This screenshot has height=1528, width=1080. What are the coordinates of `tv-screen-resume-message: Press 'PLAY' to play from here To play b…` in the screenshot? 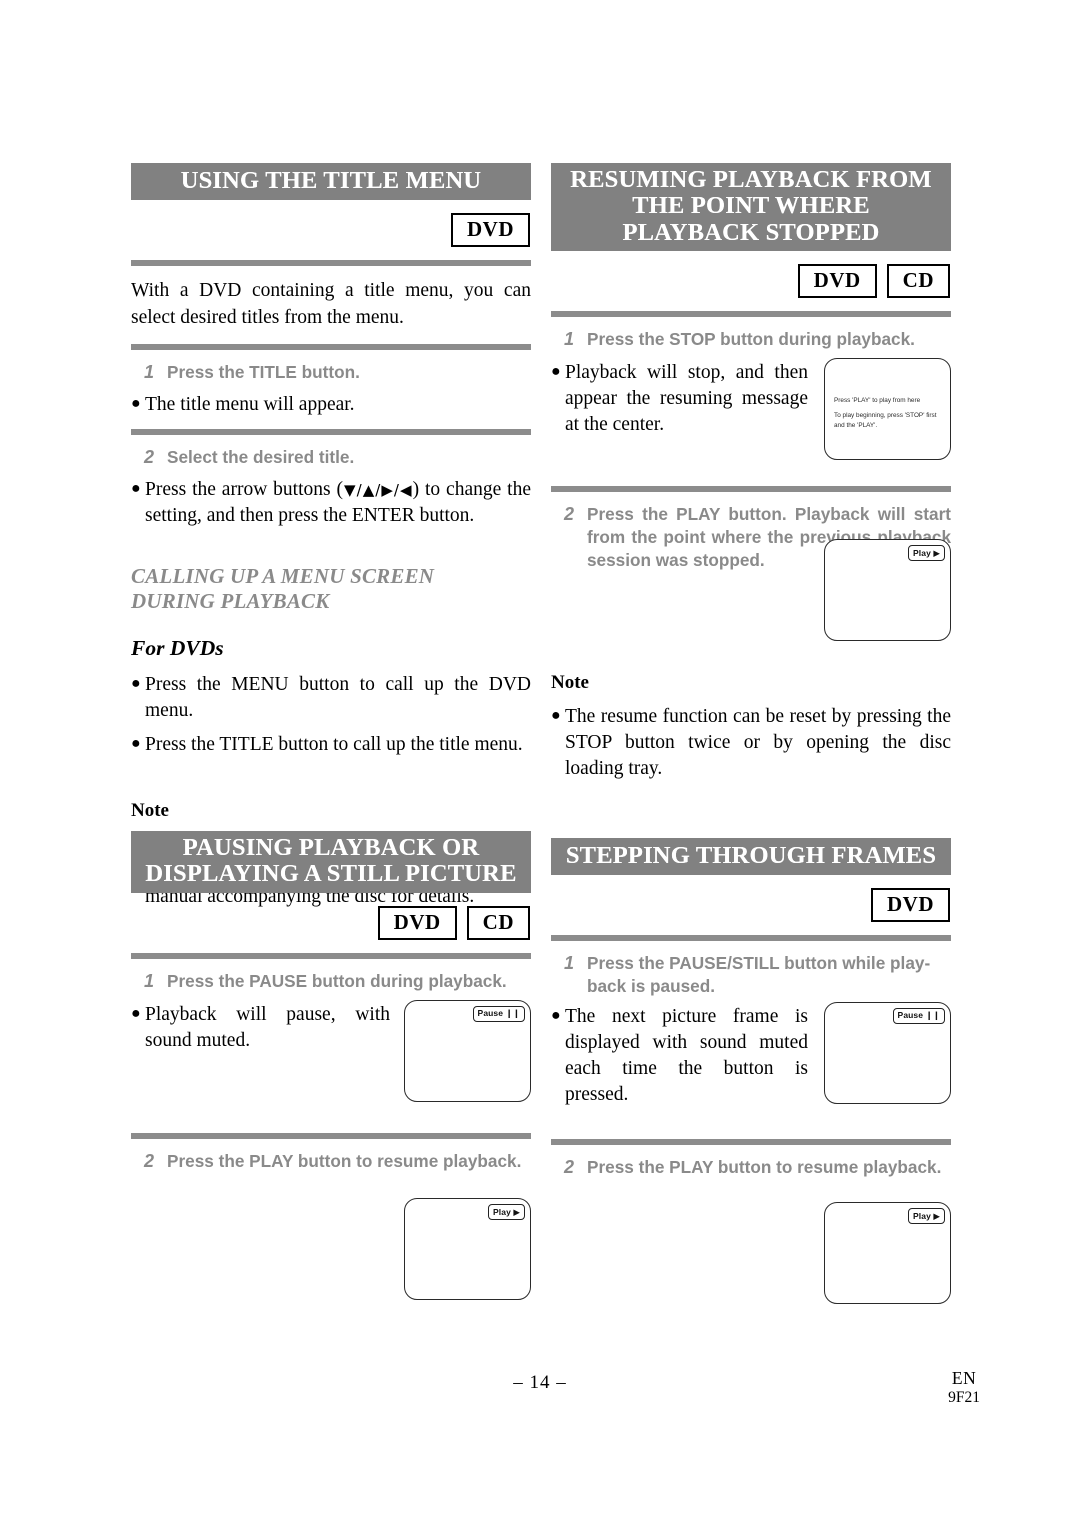 It's located at (887, 409).